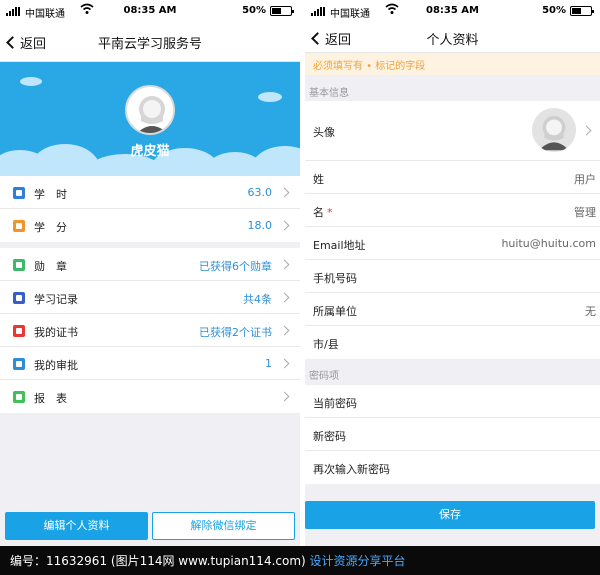  Describe the element at coordinates (585, 179) in the screenshot. I see `field-value: 用户` at that location.